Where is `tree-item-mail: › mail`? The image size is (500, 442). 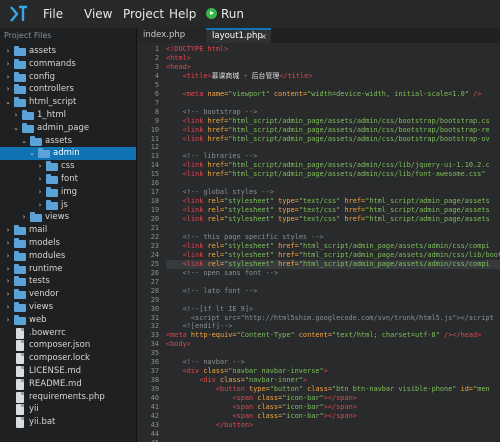 tree-item-mail: › mail is located at coordinates (68, 230).